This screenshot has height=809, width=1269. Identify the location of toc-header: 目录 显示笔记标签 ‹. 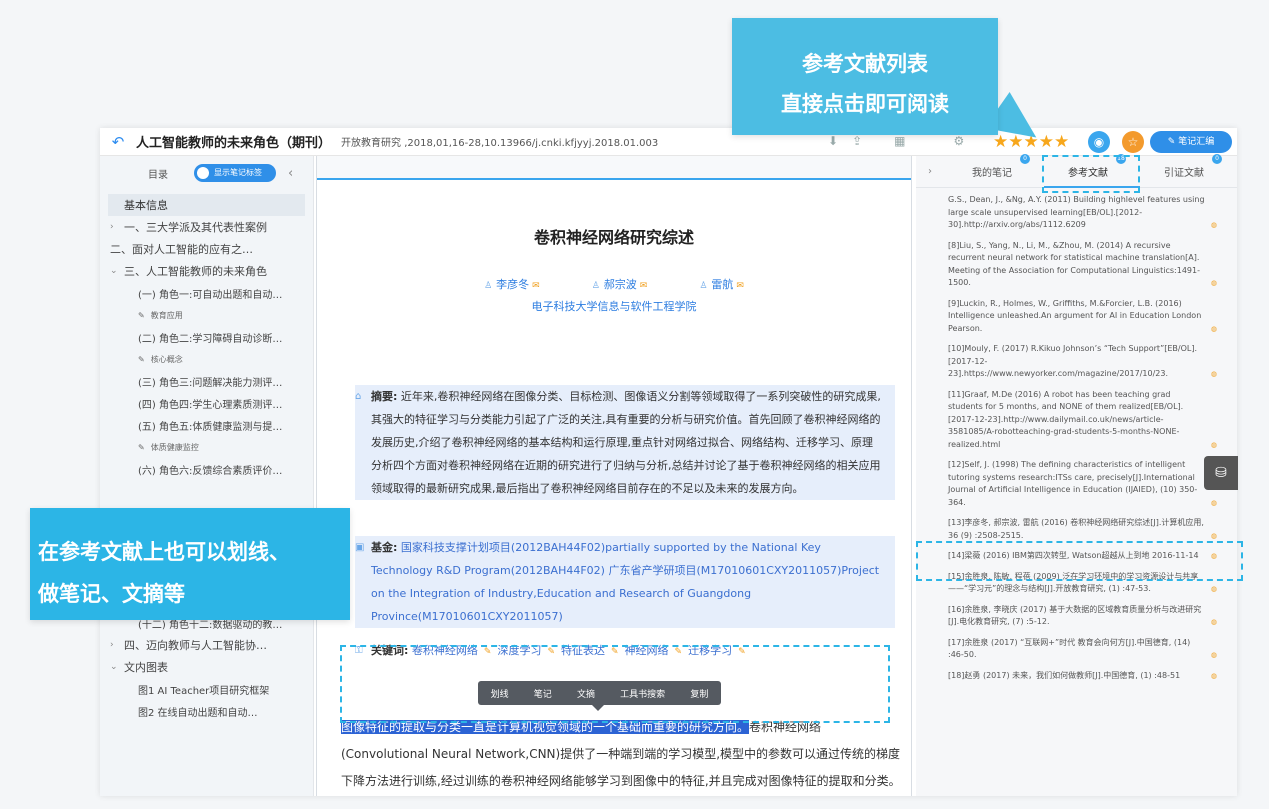
(206, 173).